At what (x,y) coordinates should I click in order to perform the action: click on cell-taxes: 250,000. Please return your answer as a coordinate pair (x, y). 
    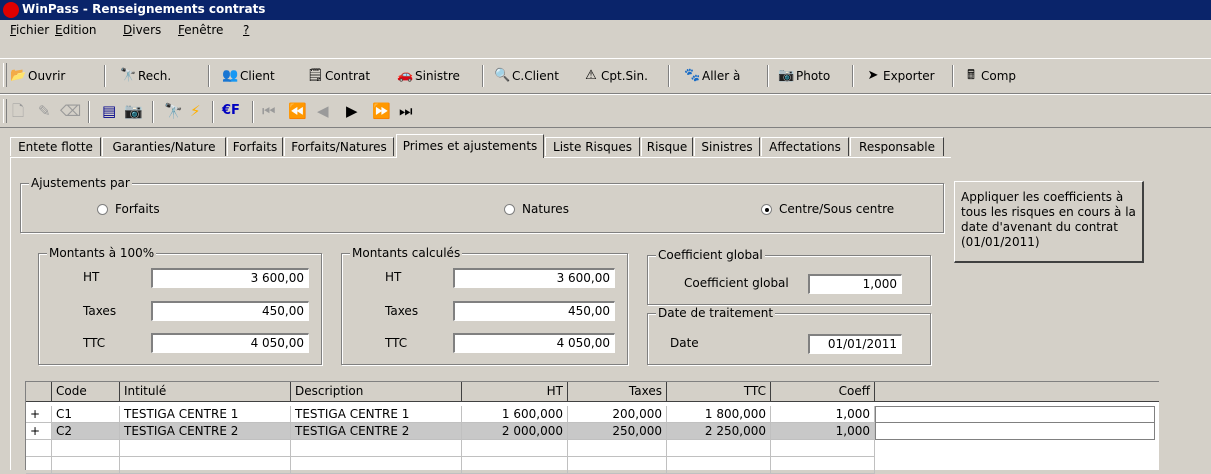
    Looking at the image, I should click on (617, 431).